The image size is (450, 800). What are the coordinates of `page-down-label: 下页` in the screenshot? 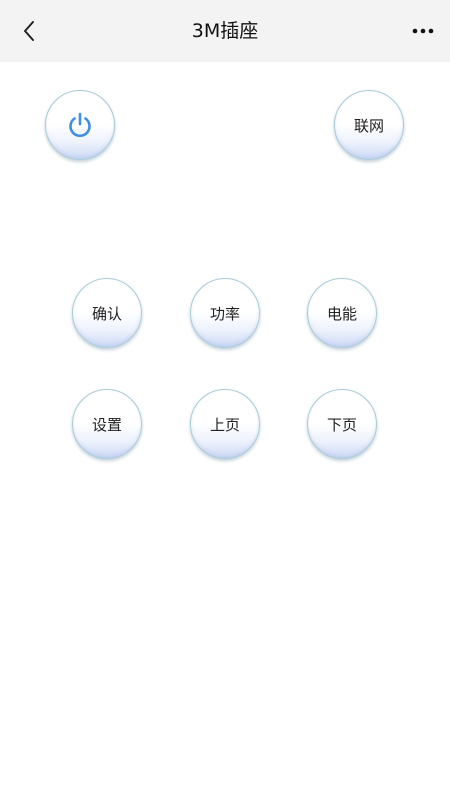 It's located at (341, 424).